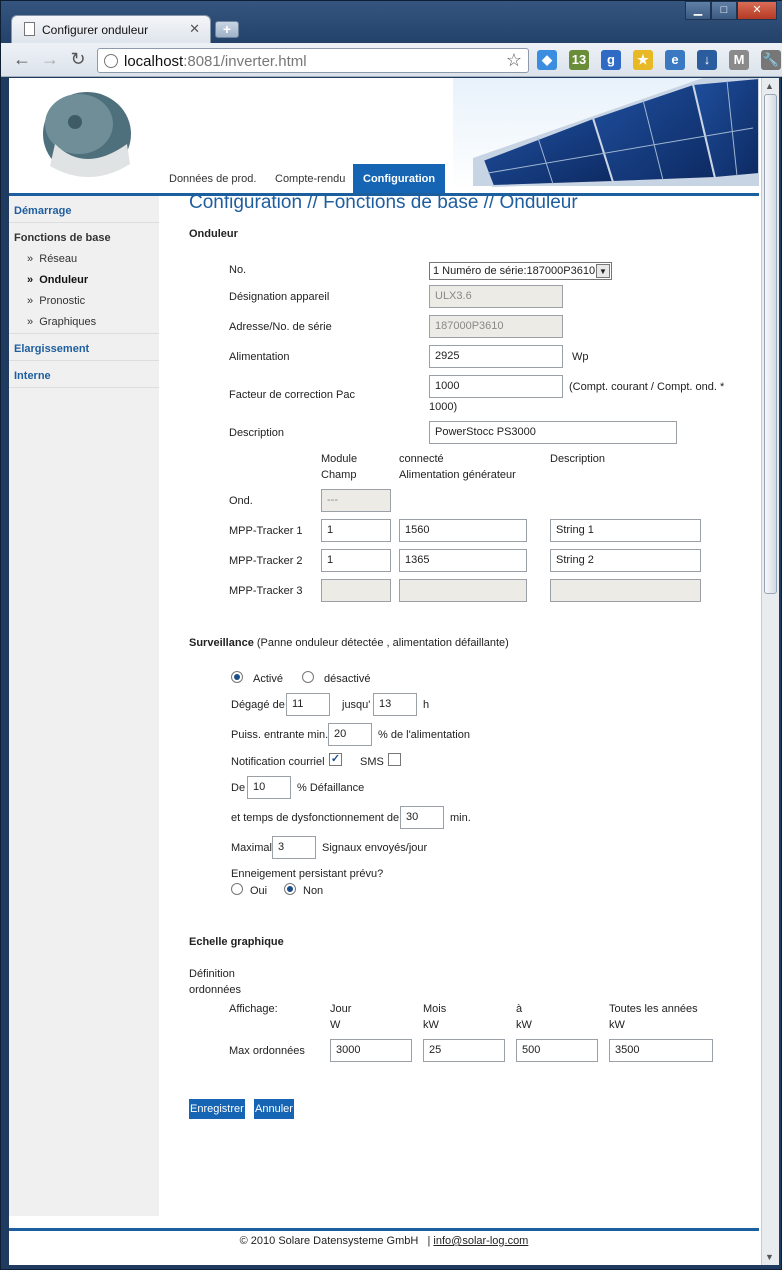 The height and width of the screenshot is (1270, 782). I want to click on scroll-down-icon: ▼, so click(769, 1257).